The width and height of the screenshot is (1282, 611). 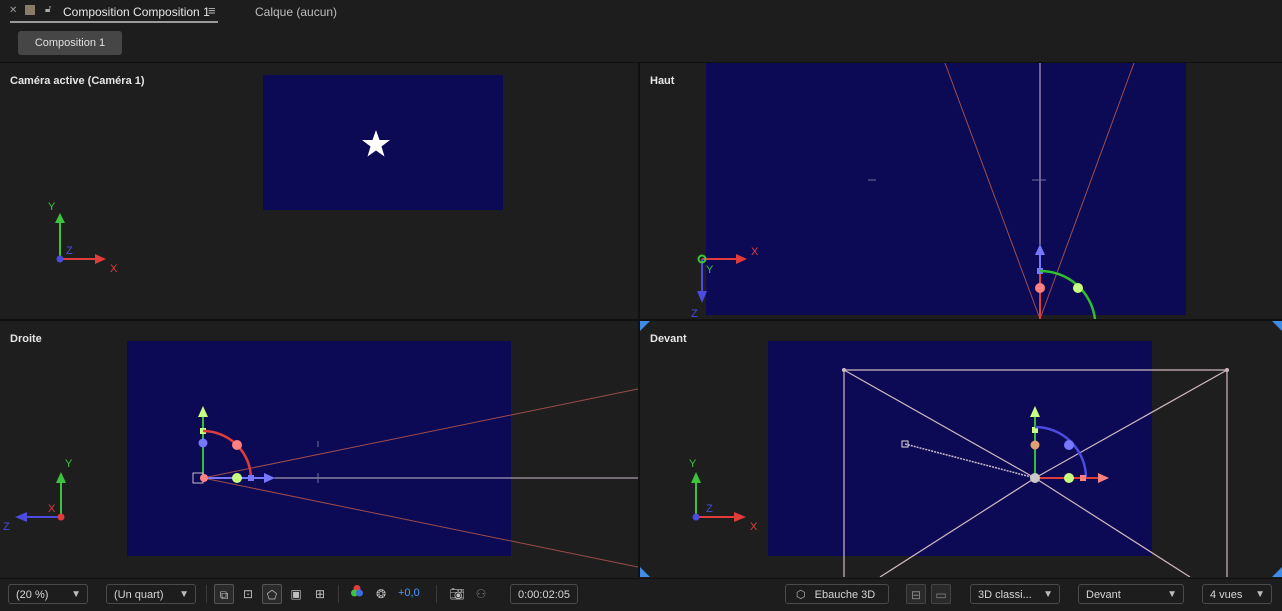 What do you see at coordinates (801, 595) in the screenshot?
I see `draft-3d-icon: ⬡` at bounding box center [801, 595].